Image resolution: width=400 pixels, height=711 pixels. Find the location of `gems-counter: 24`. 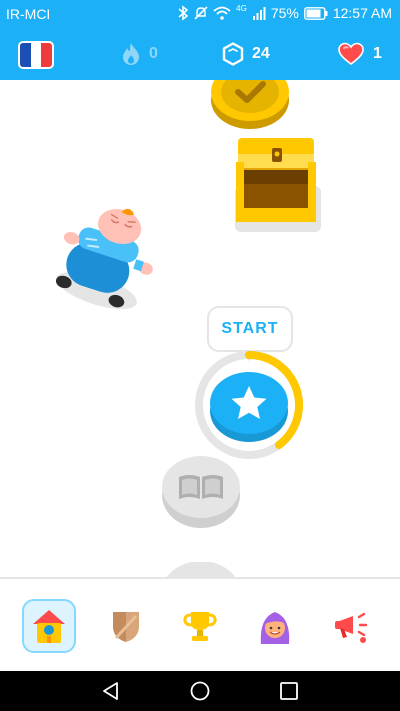

gems-counter: 24 is located at coordinates (246, 54).